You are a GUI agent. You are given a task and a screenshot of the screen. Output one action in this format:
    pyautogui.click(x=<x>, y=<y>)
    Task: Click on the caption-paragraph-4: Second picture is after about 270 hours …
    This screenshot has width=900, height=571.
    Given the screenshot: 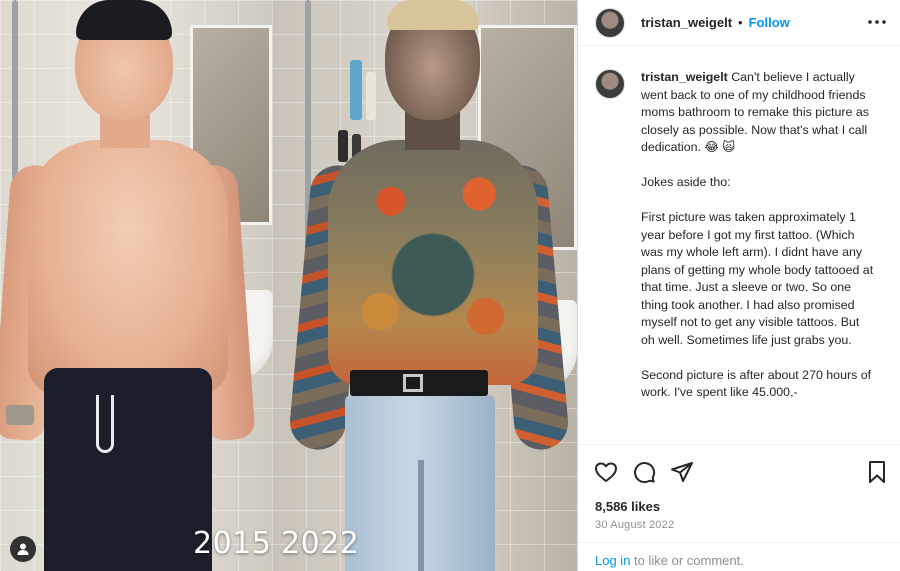 What is the action you would take?
    pyautogui.click(x=758, y=383)
    